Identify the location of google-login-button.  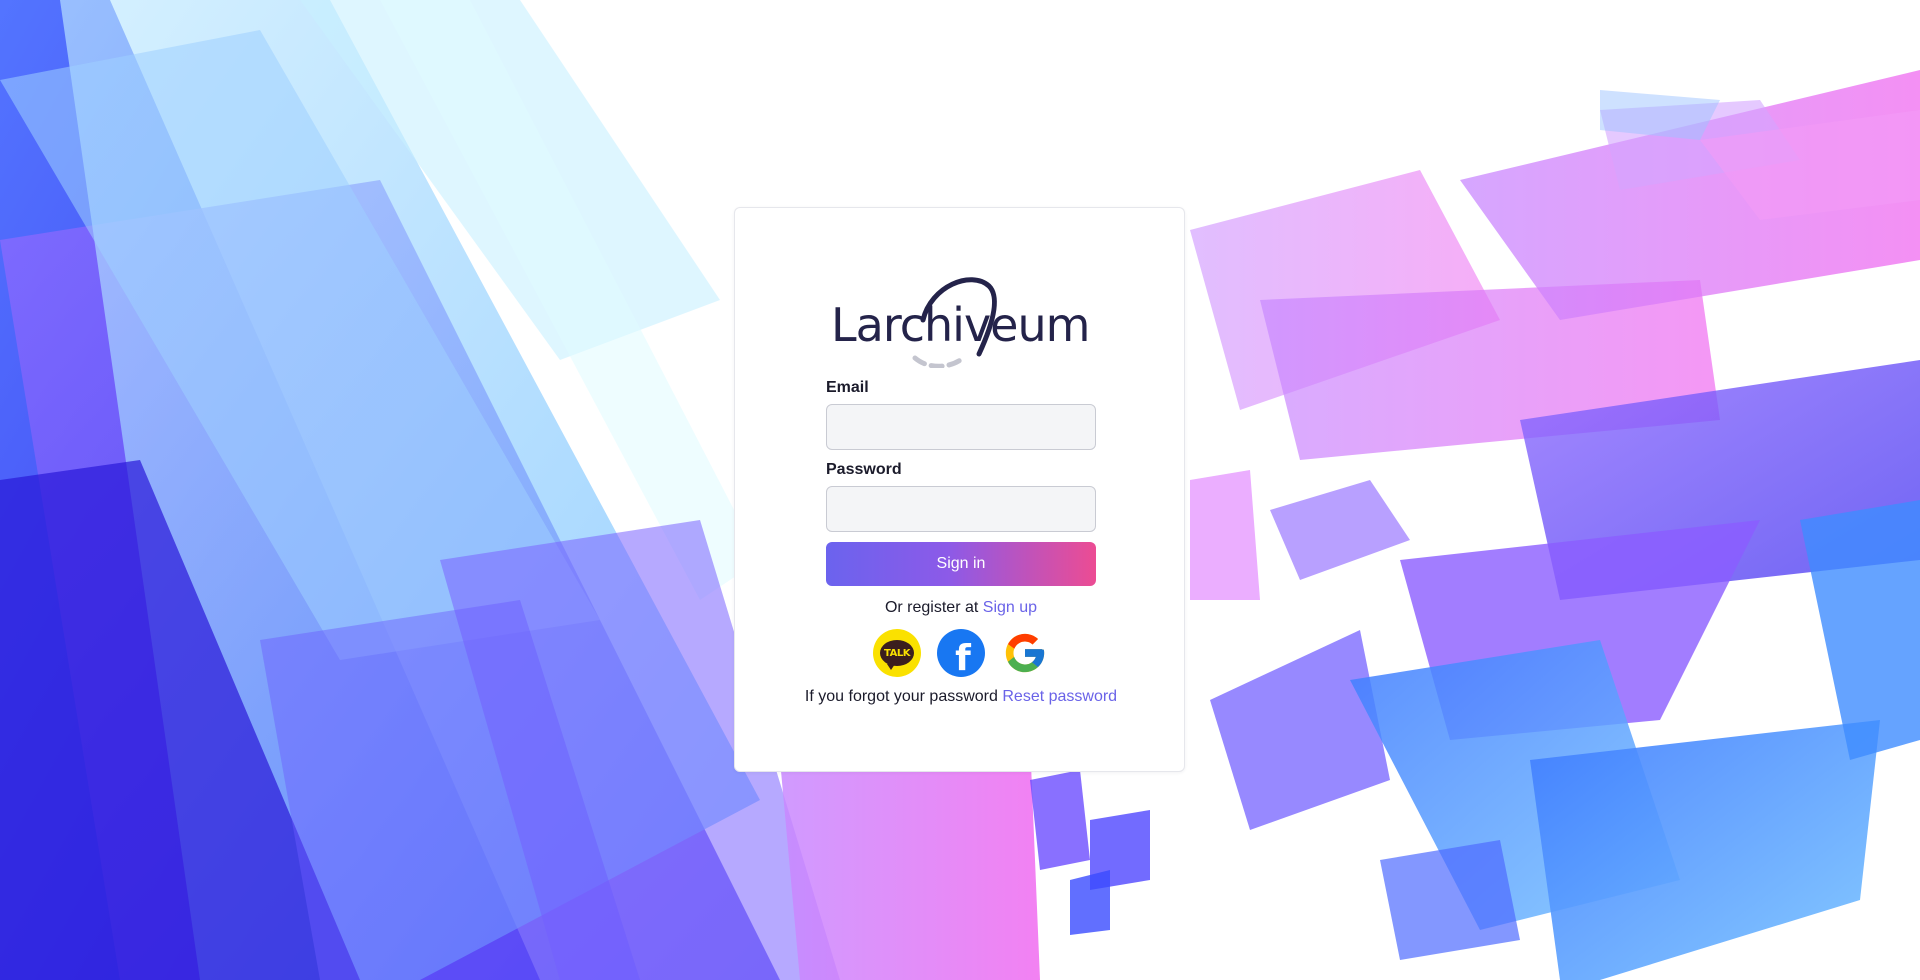
(1025, 653).